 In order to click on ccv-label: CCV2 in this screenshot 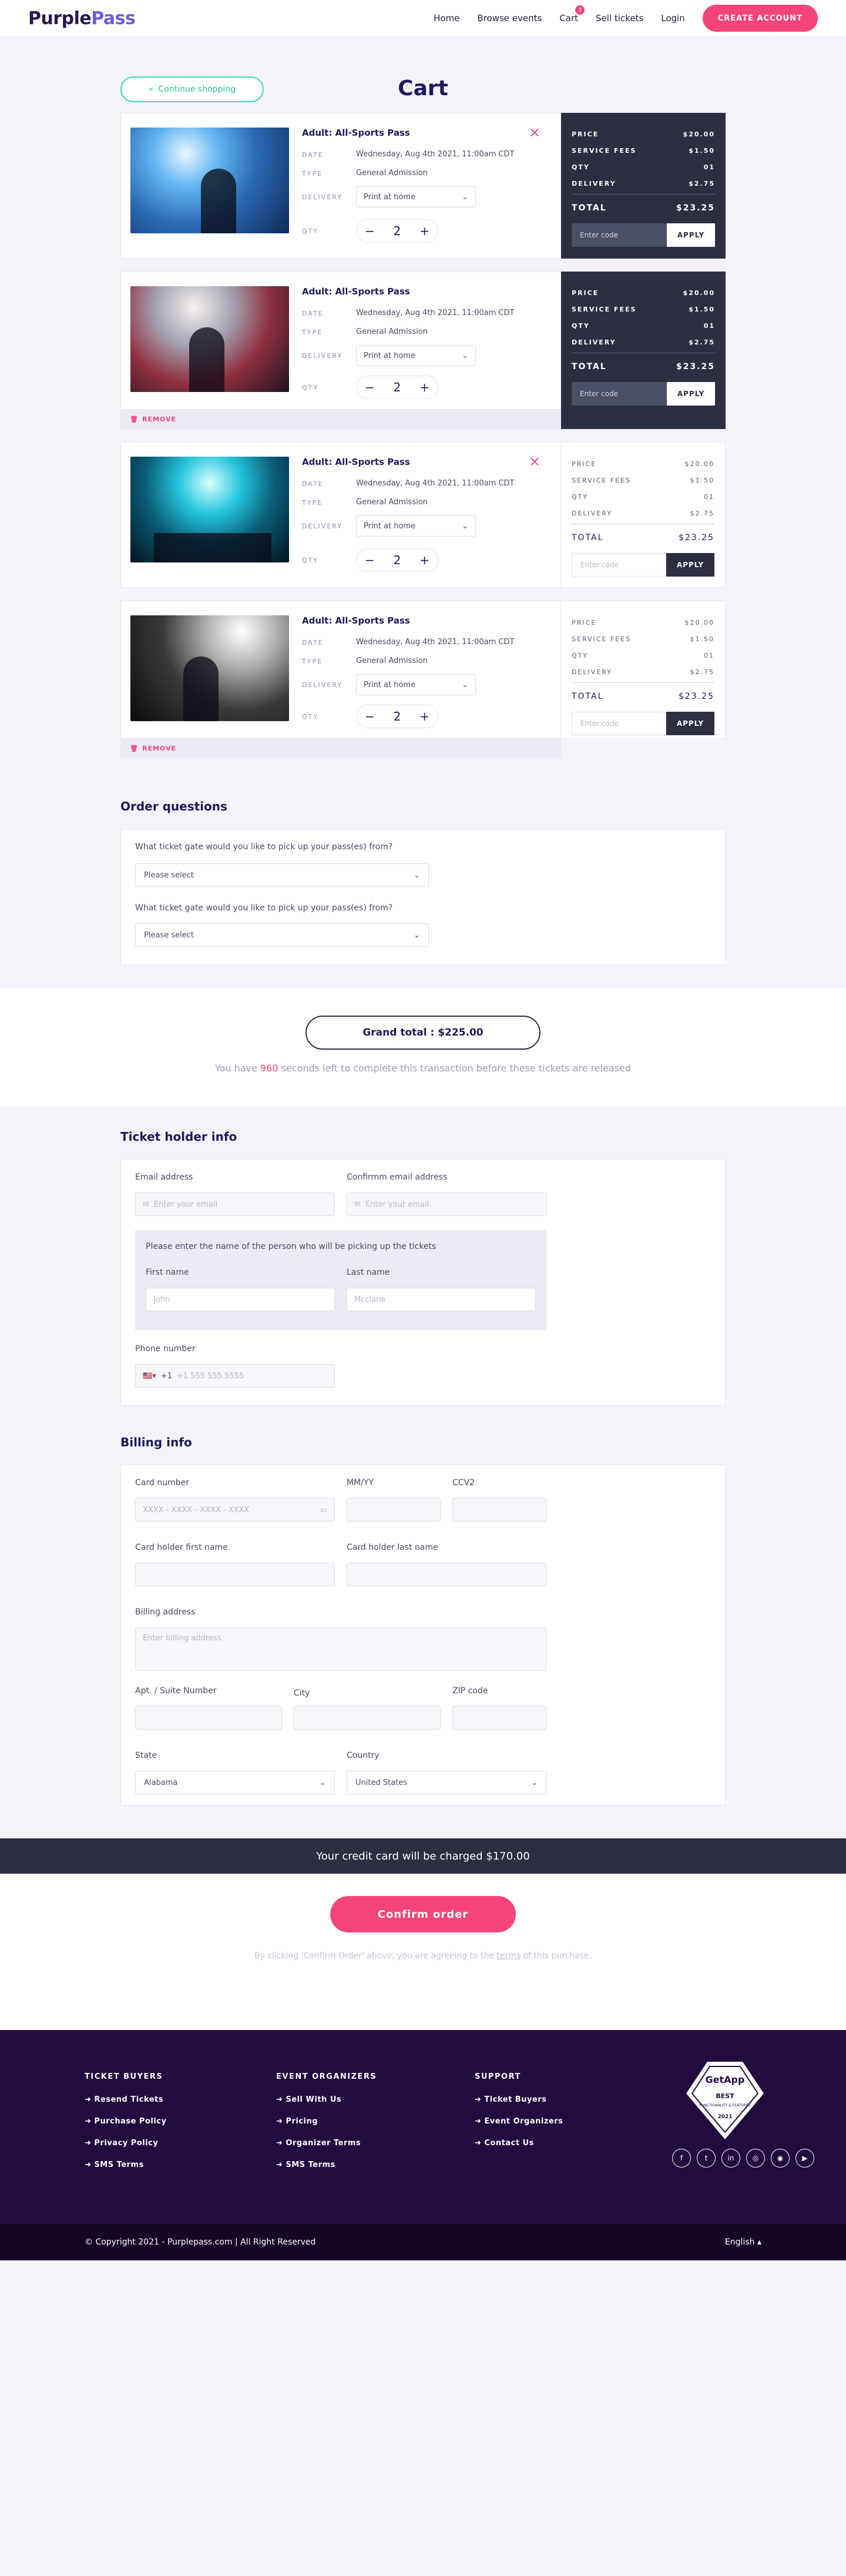, I will do `click(464, 1483)`.